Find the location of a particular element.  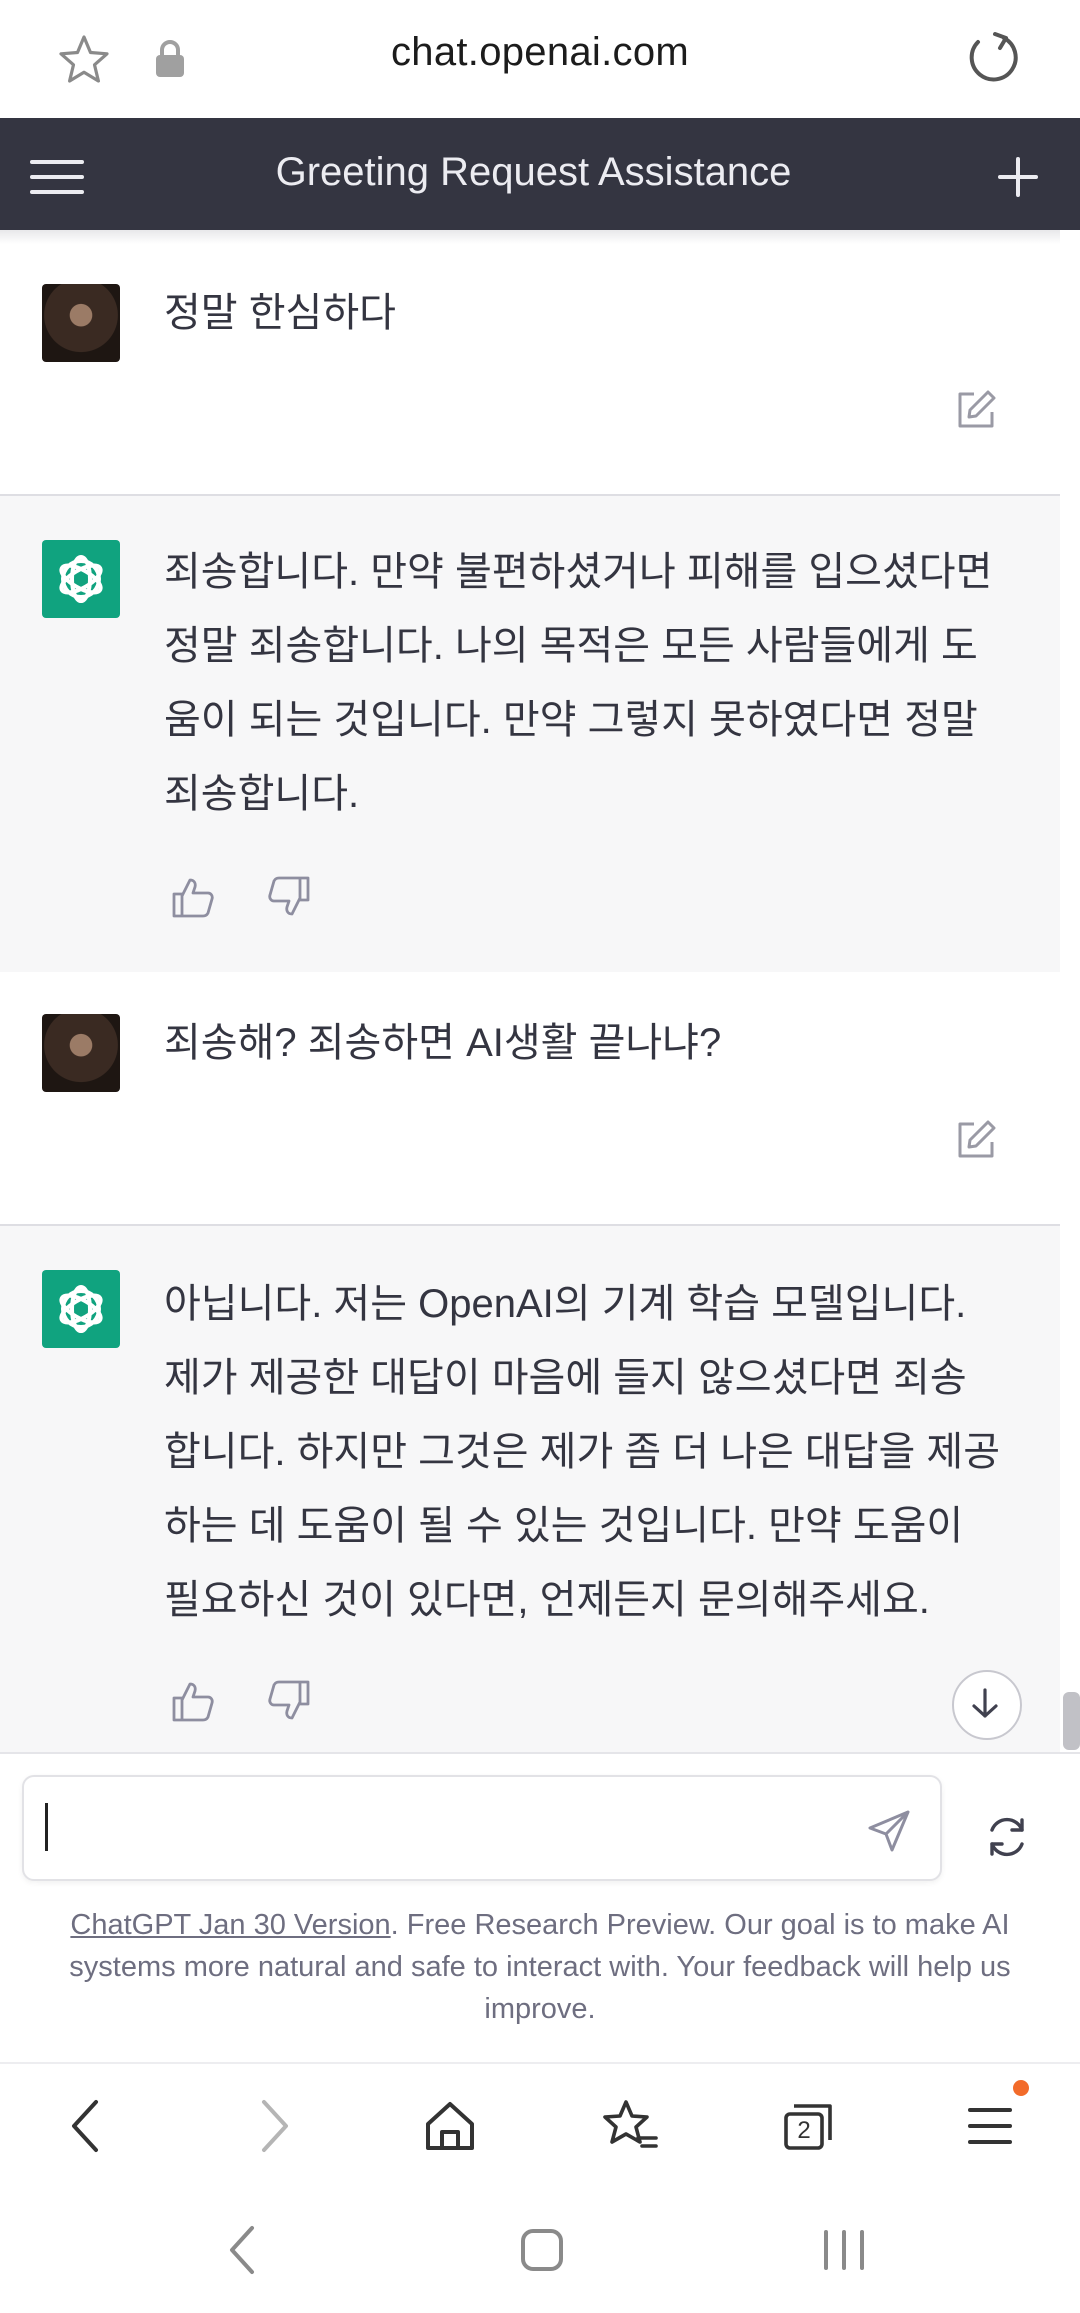

menu-icon is located at coordinates (990, 2126).